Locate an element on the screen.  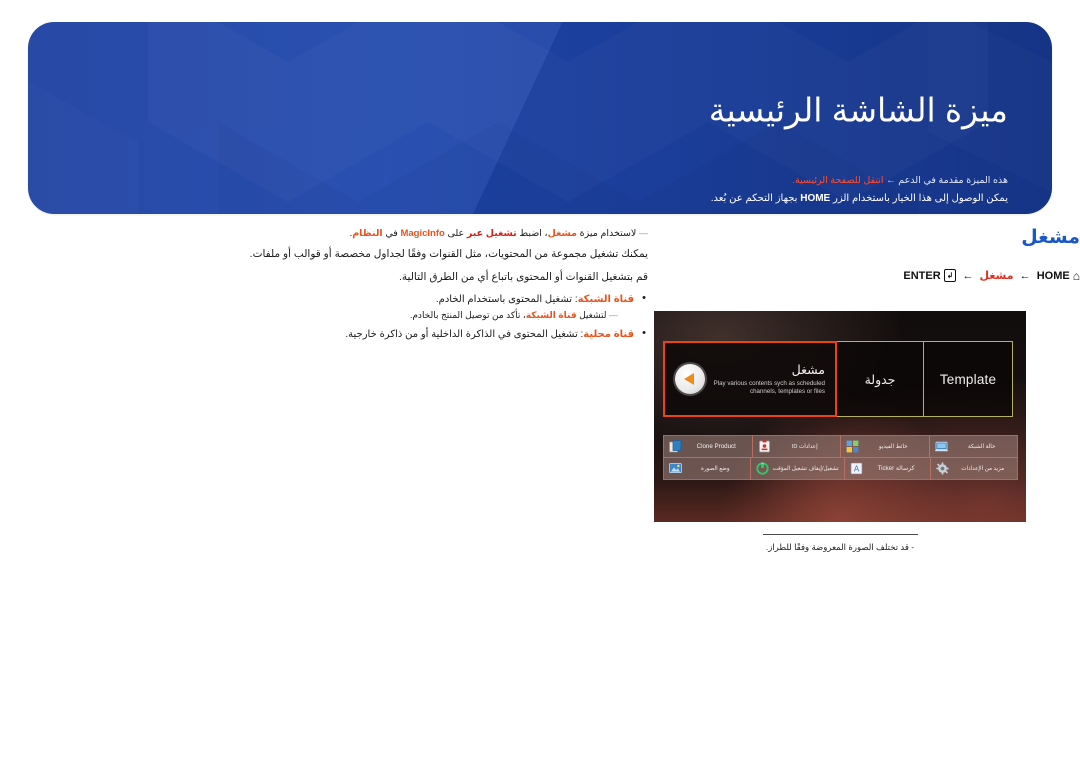
enter-key-icon: ↲ is located at coordinates (950, 275).